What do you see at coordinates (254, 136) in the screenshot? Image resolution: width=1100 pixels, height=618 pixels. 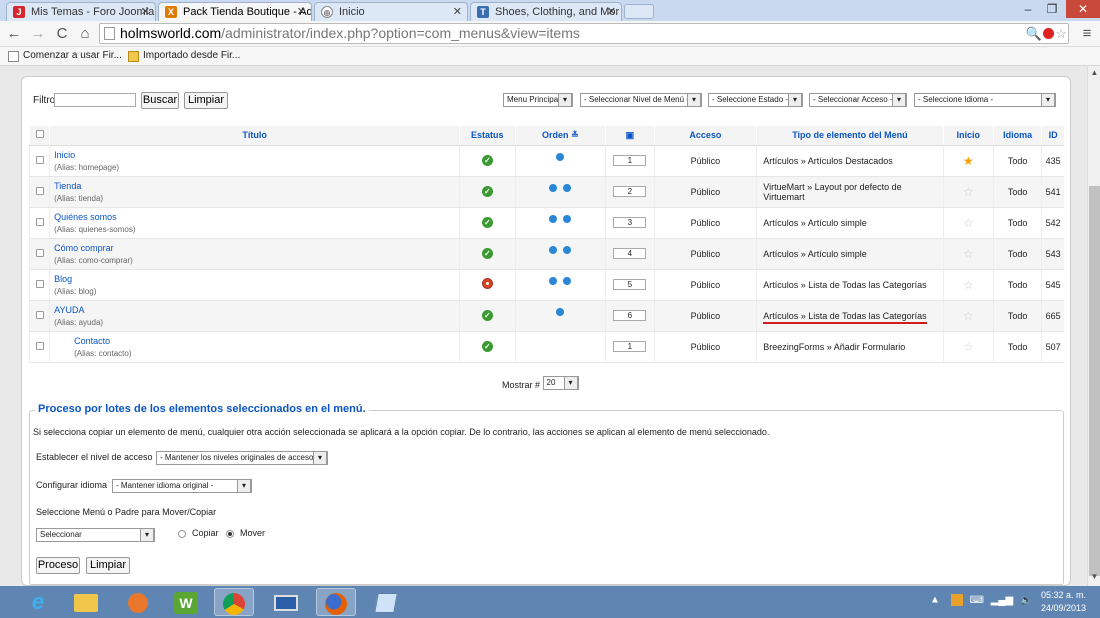 I see `header-title: Título` at bounding box center [254, 136].